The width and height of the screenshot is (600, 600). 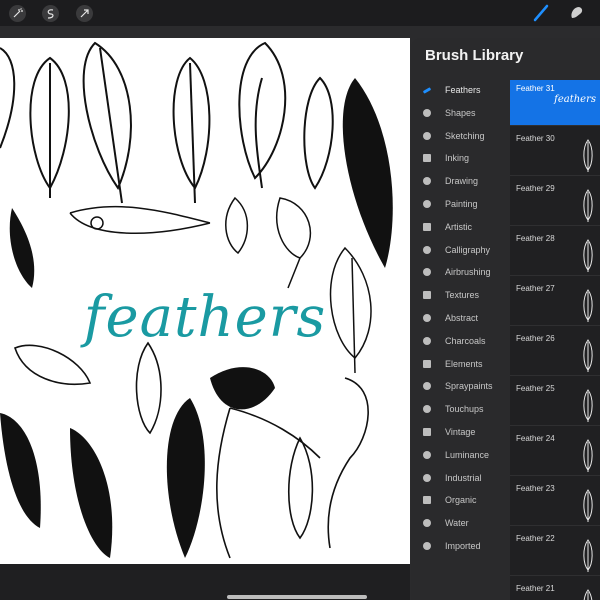 I want to click on brush-item: Feather 24, so click(x=555, y=453).